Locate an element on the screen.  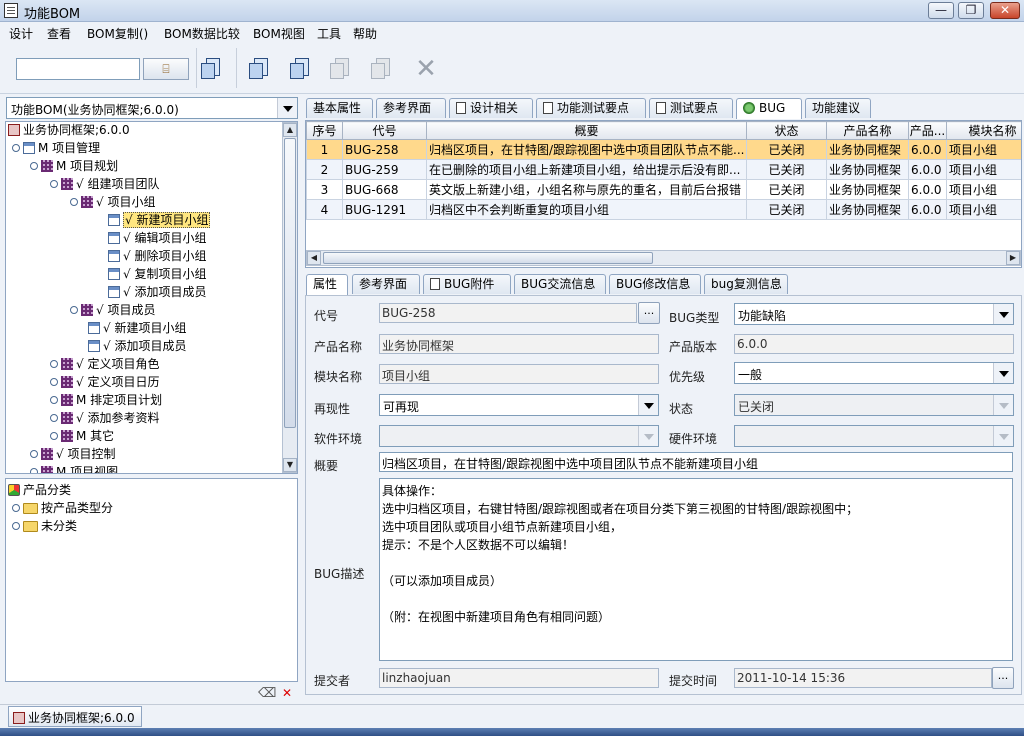
close-icon: ✕ is located at coordinates (287, 693).